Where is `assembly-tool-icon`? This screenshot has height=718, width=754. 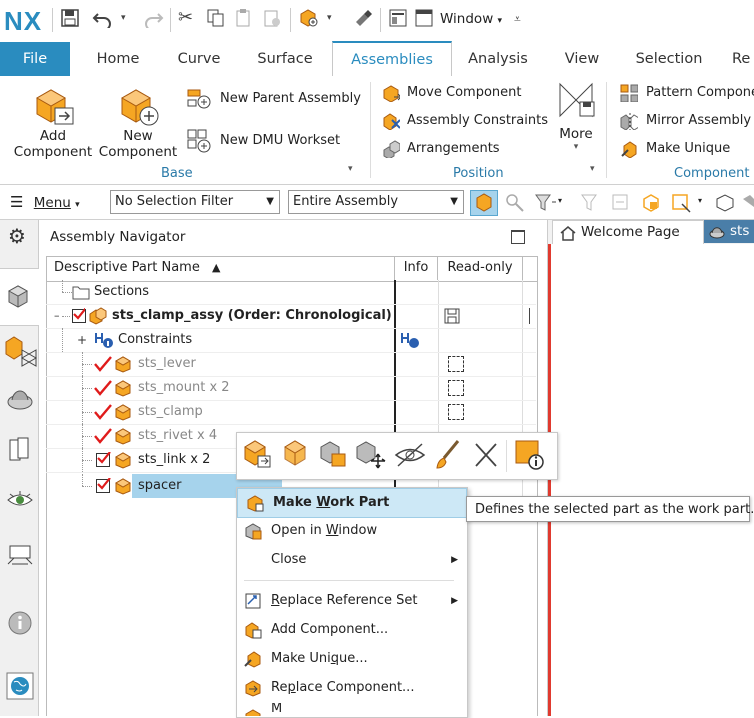 assembly-tool-icon is located at coordinates (334, 455).